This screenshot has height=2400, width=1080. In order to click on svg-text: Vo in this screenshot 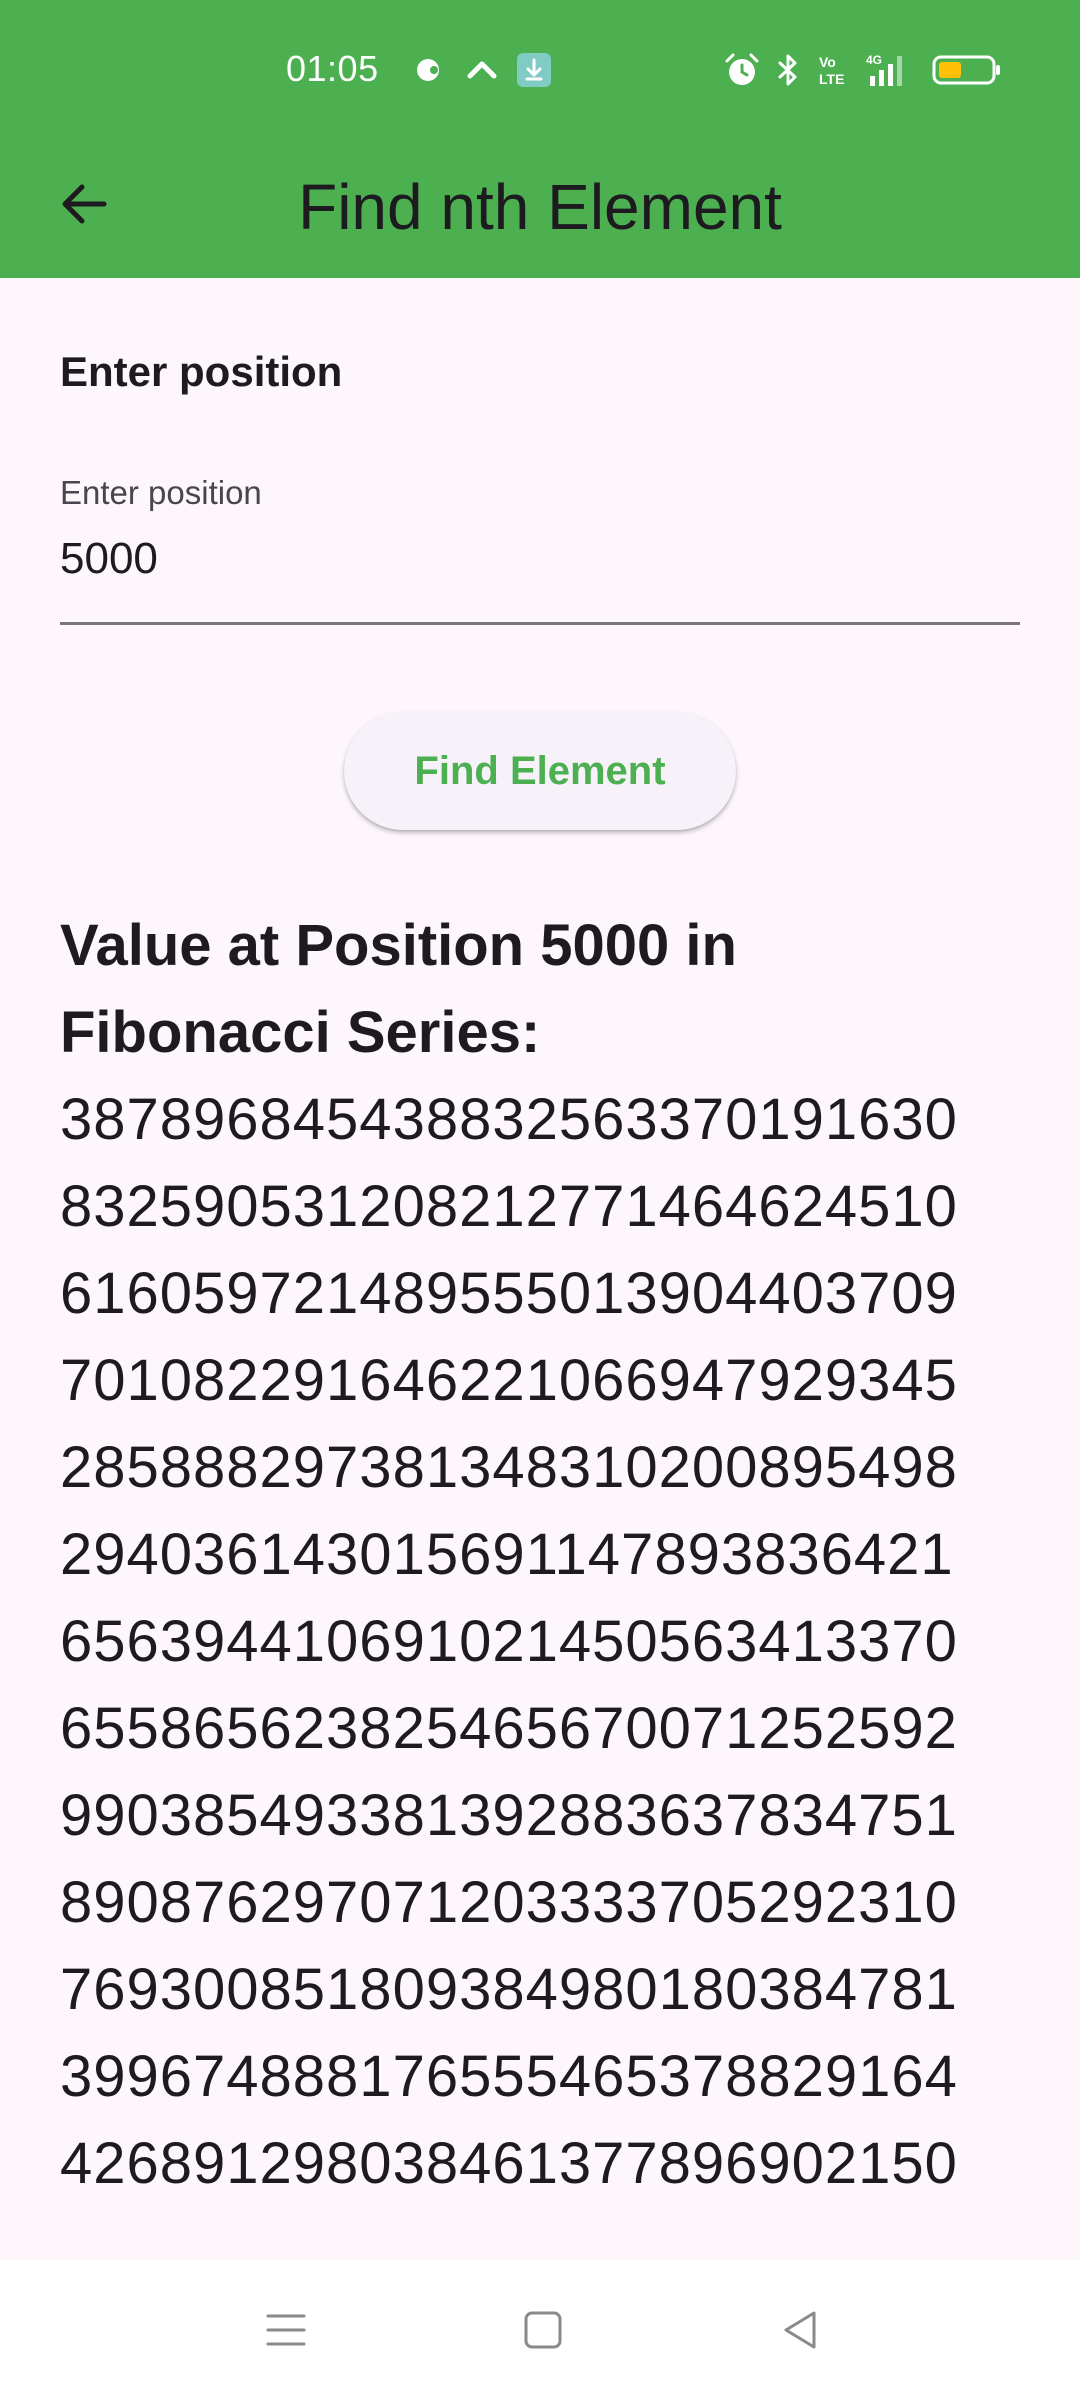, I will do `click(827, 62)`.